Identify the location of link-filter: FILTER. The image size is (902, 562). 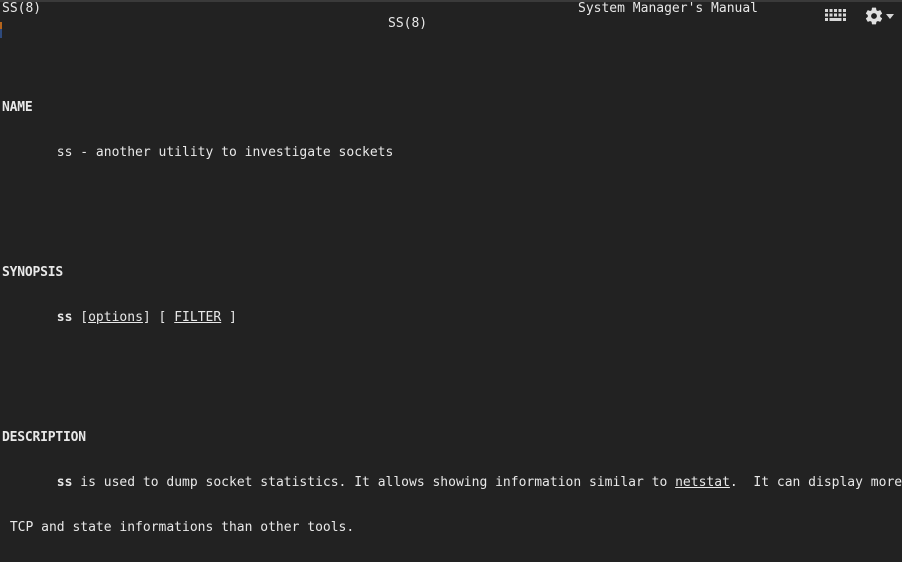
(197, 317).